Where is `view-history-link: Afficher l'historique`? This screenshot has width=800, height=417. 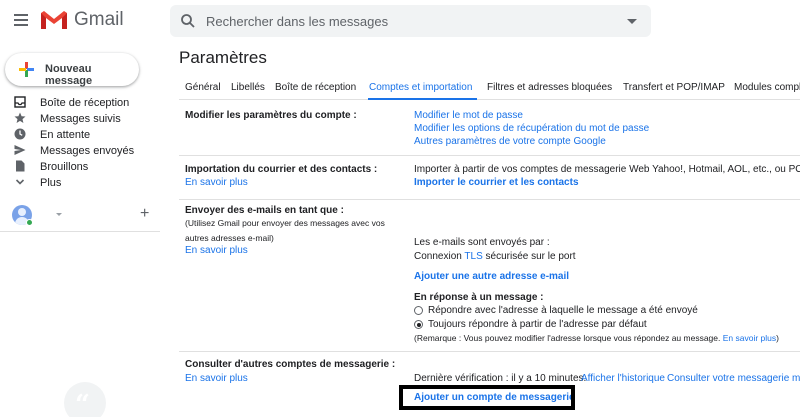 view-history-link: Afficher l'historique is located at coordinates (623, 378).